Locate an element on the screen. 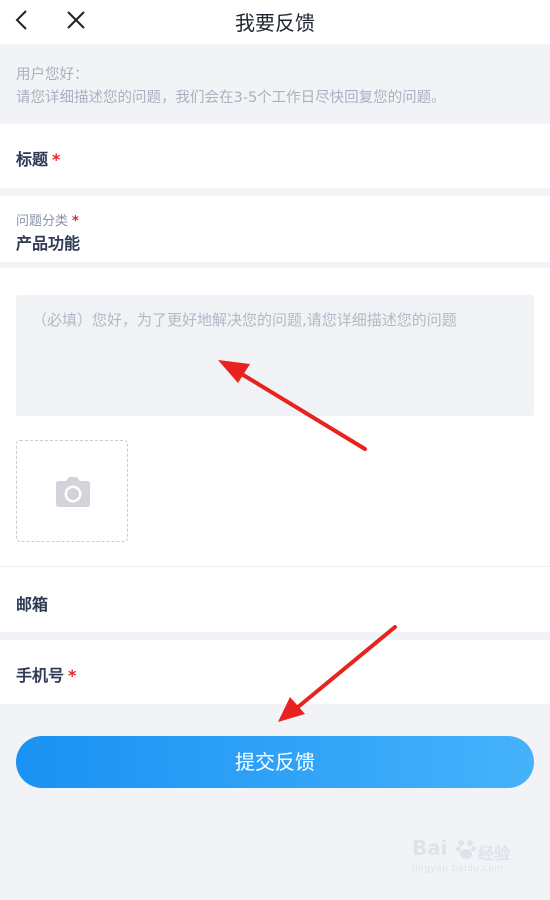 The width and height of the screenshot is (550, 900). description-textarea: （必填）您好，为了更好地解决您的问题,请您详细描述您的问题 is located at coordinates (275, 355).